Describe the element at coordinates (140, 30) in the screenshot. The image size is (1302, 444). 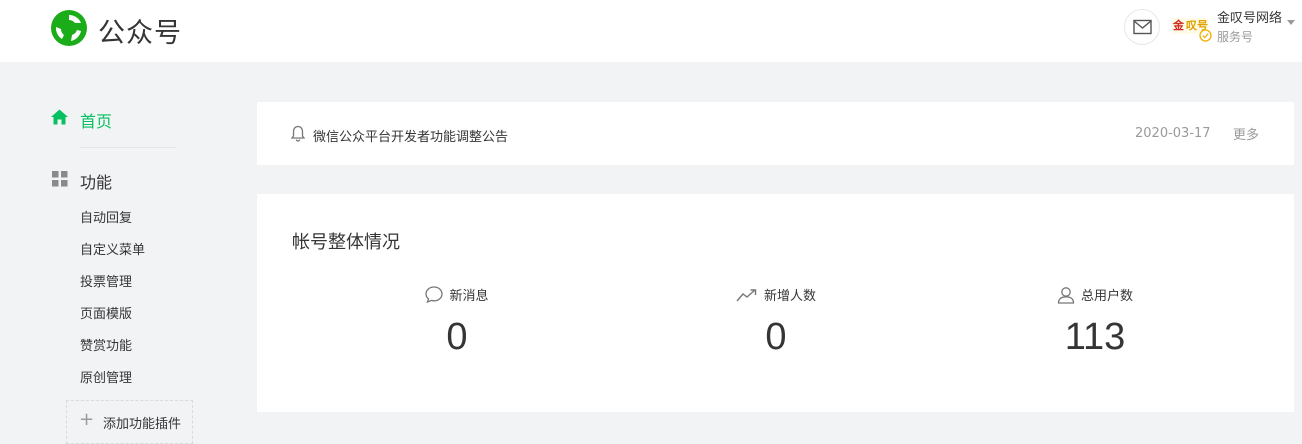
I see `brand-title: 公众号` at that location.